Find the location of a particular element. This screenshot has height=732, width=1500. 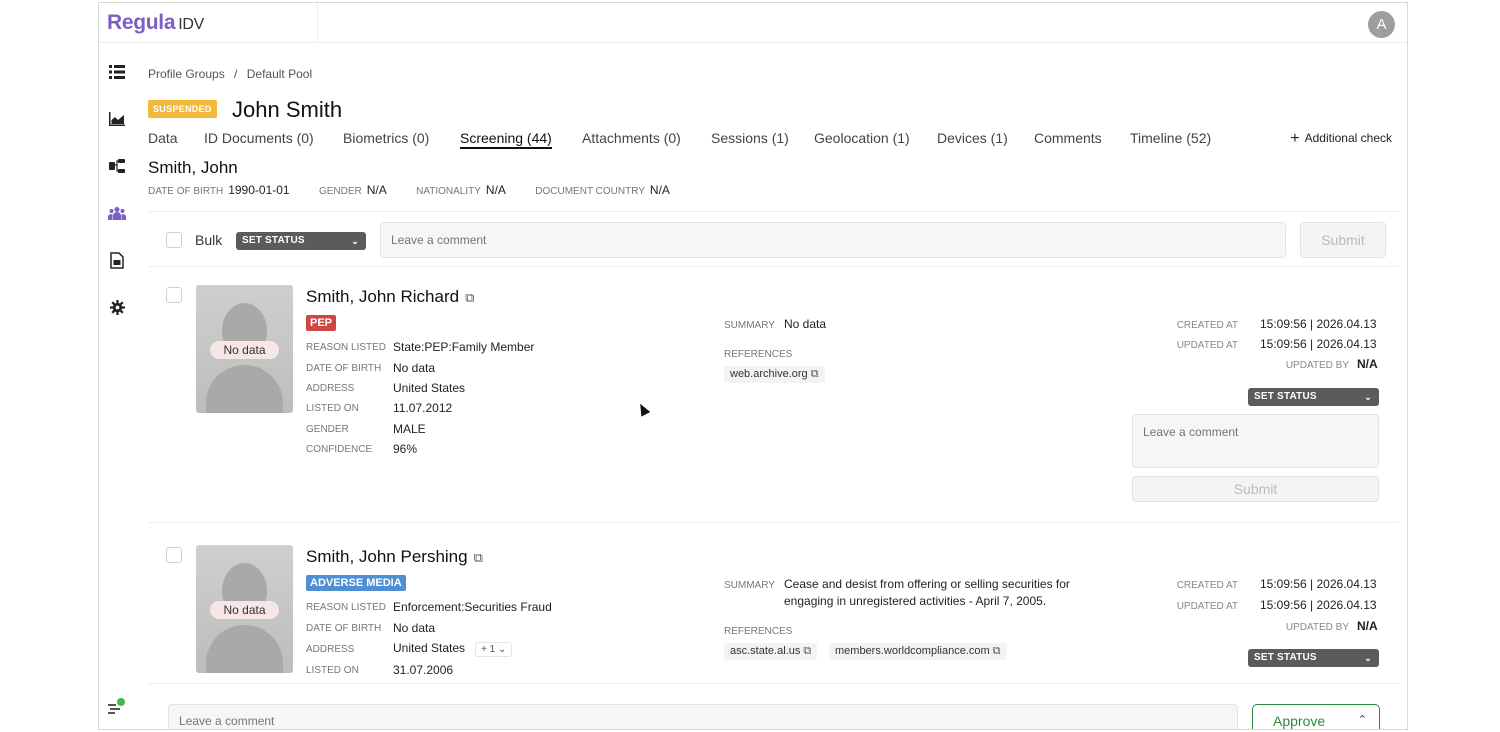

brand-logo: Regula IDV is located at coordinates (155, 23).